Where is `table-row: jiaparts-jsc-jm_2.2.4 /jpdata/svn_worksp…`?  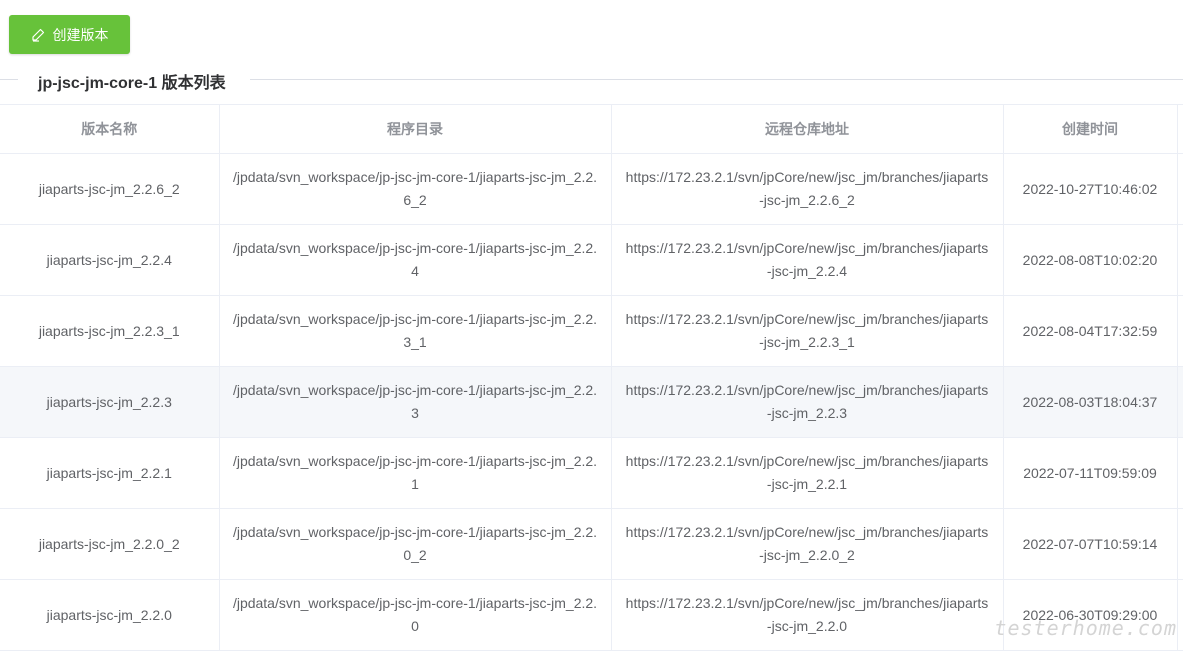
table-row: jiaparts-jsc-jm_2.2.4 /jpdata/svn_worksp… is located at coordinates (591, 260).